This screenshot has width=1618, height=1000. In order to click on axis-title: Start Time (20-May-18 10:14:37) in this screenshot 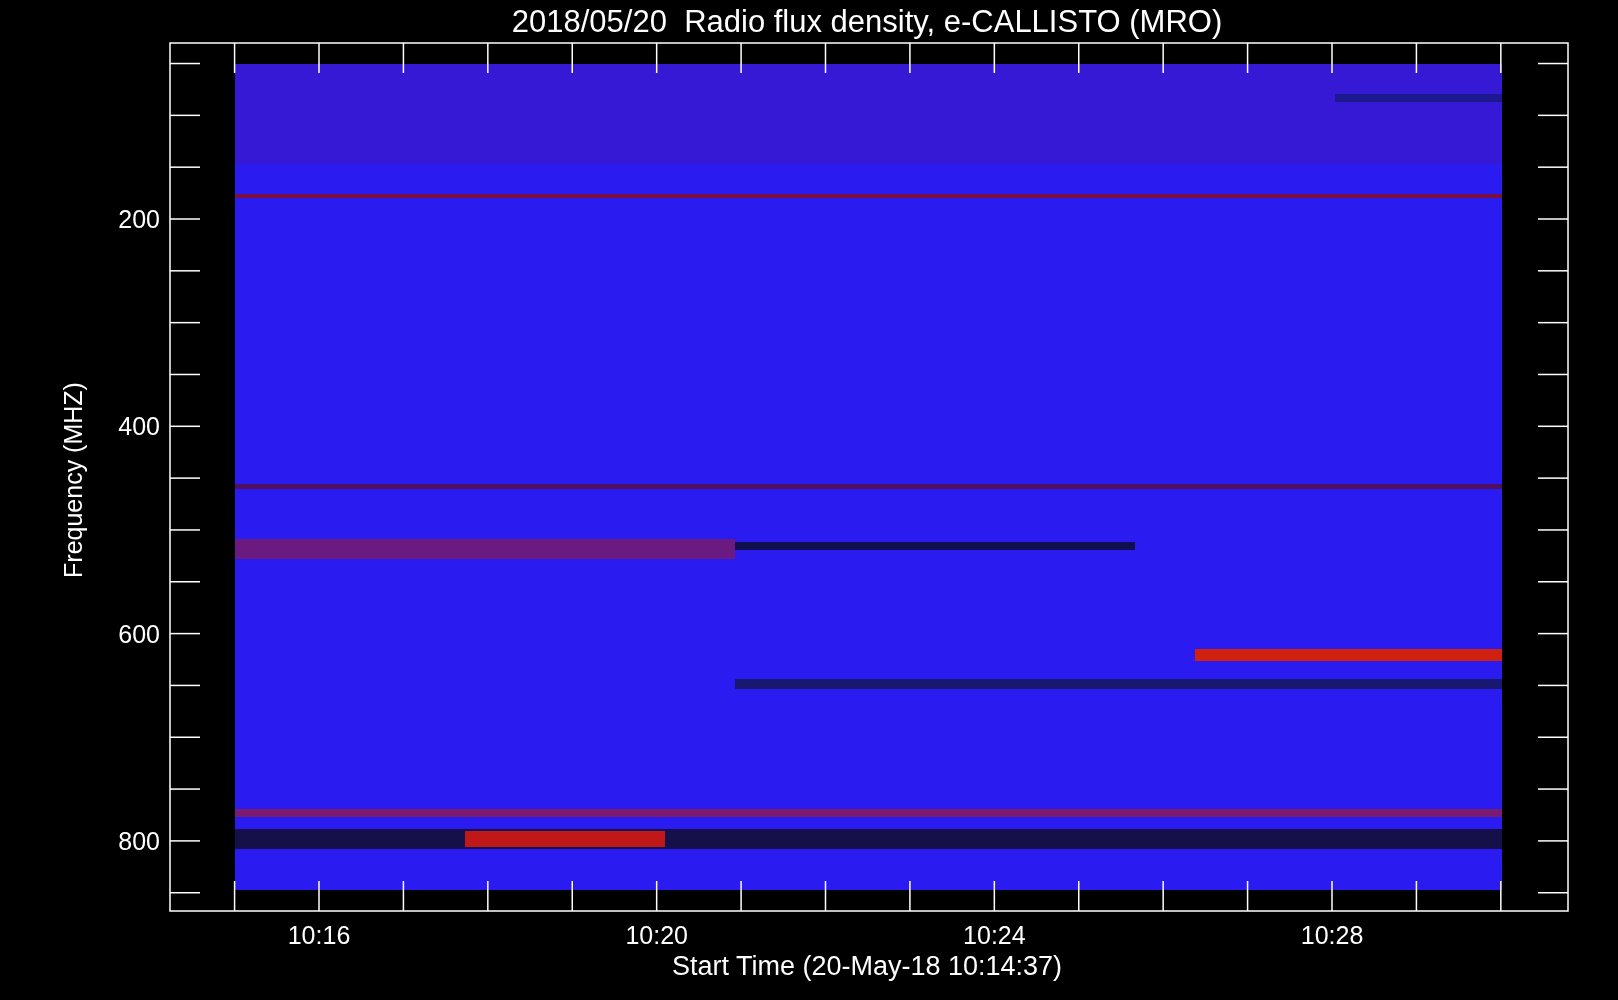, I will do `click(867, 966)`.